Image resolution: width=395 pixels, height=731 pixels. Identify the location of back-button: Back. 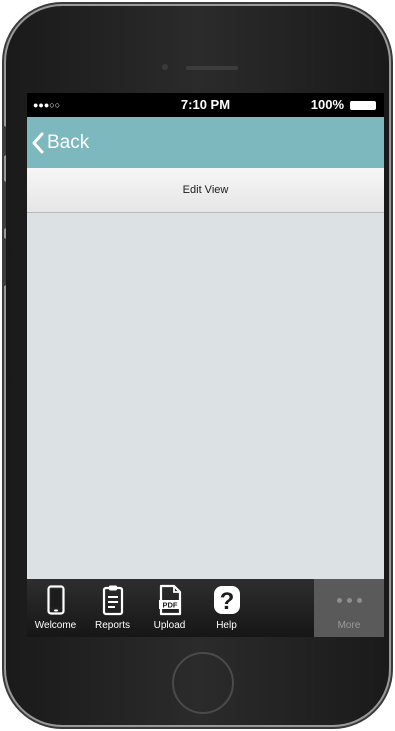
(60, 143).